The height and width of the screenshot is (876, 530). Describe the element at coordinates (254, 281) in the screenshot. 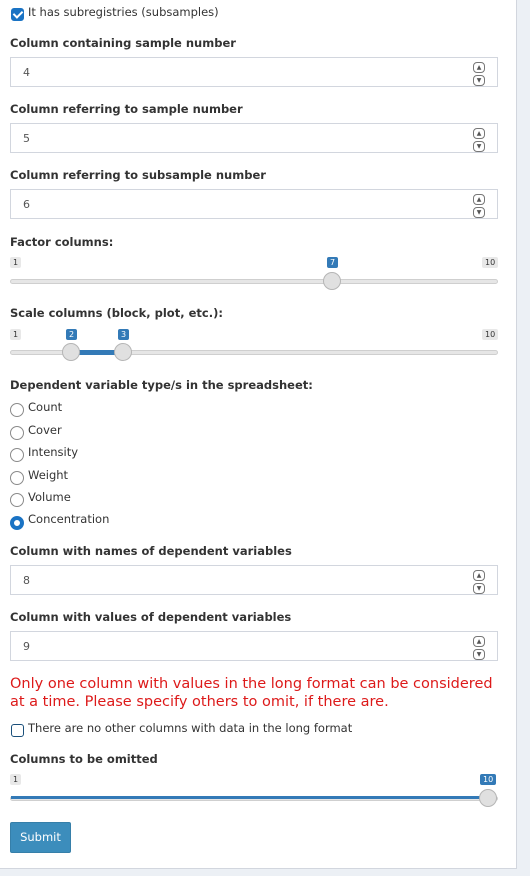

I see `factor-cols-track` at that location.